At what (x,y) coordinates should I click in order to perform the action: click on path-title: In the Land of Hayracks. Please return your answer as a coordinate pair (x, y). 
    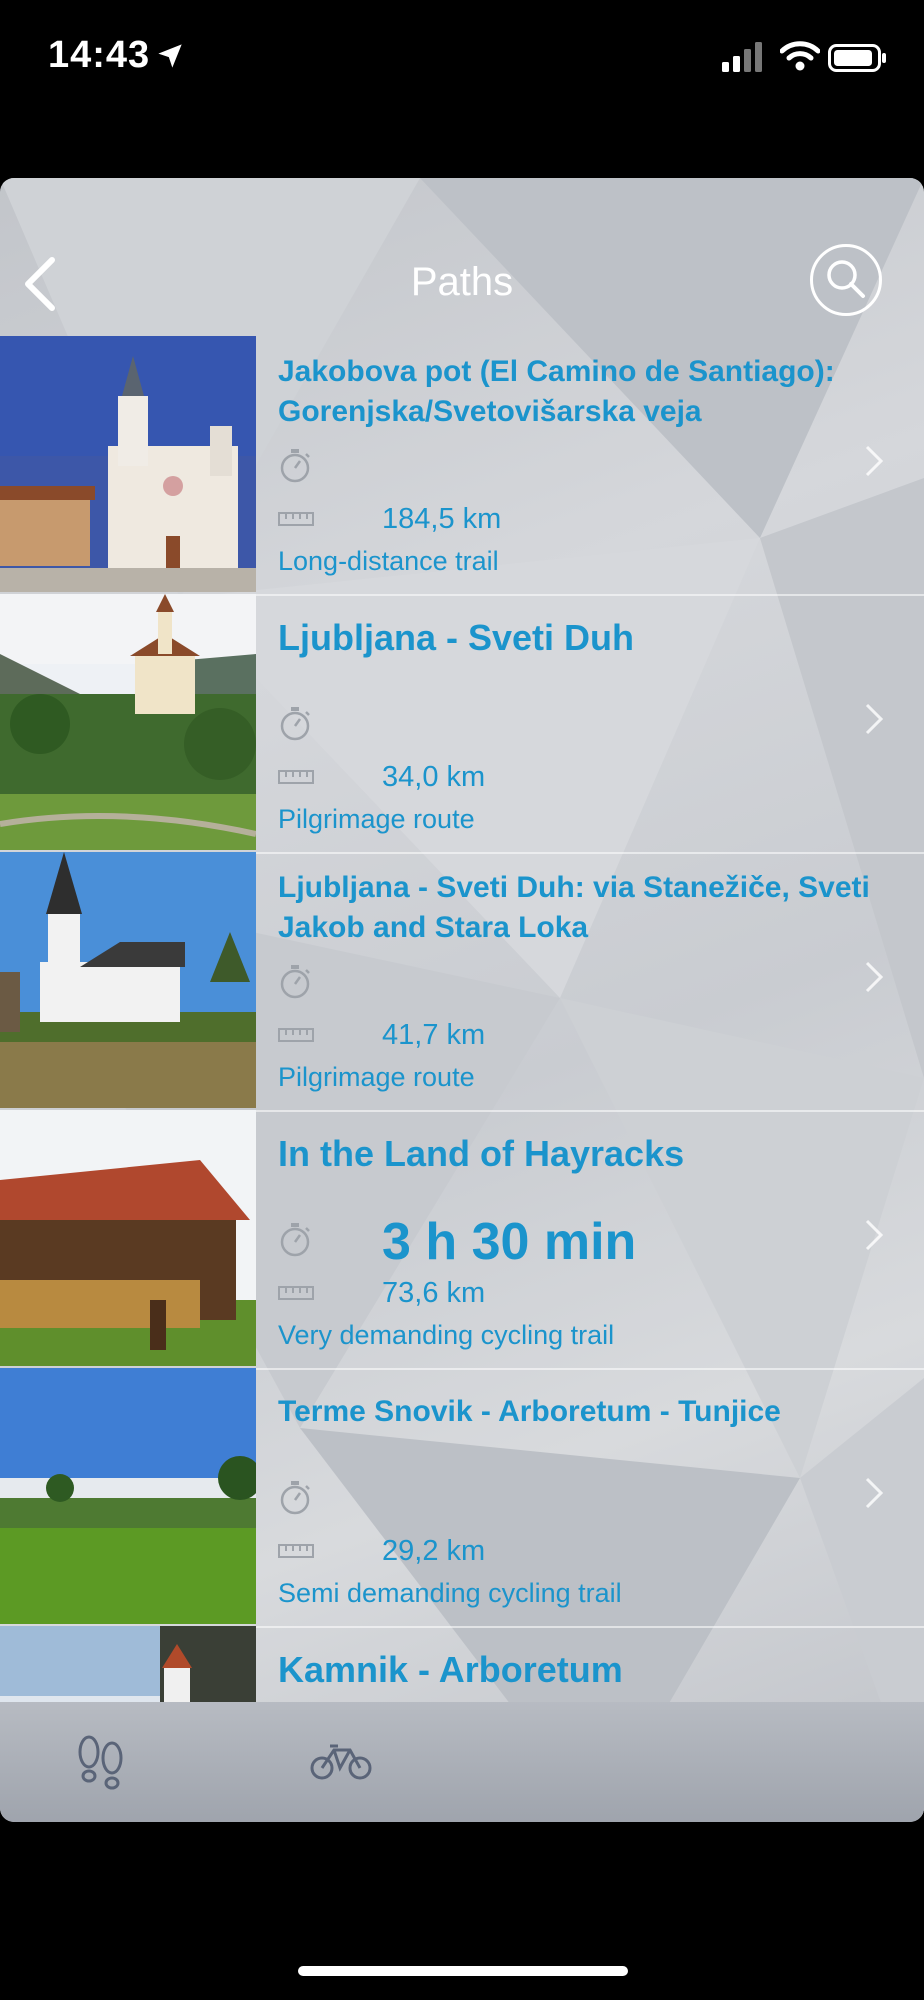
    Looking at the image, I should click on (481, 1153).